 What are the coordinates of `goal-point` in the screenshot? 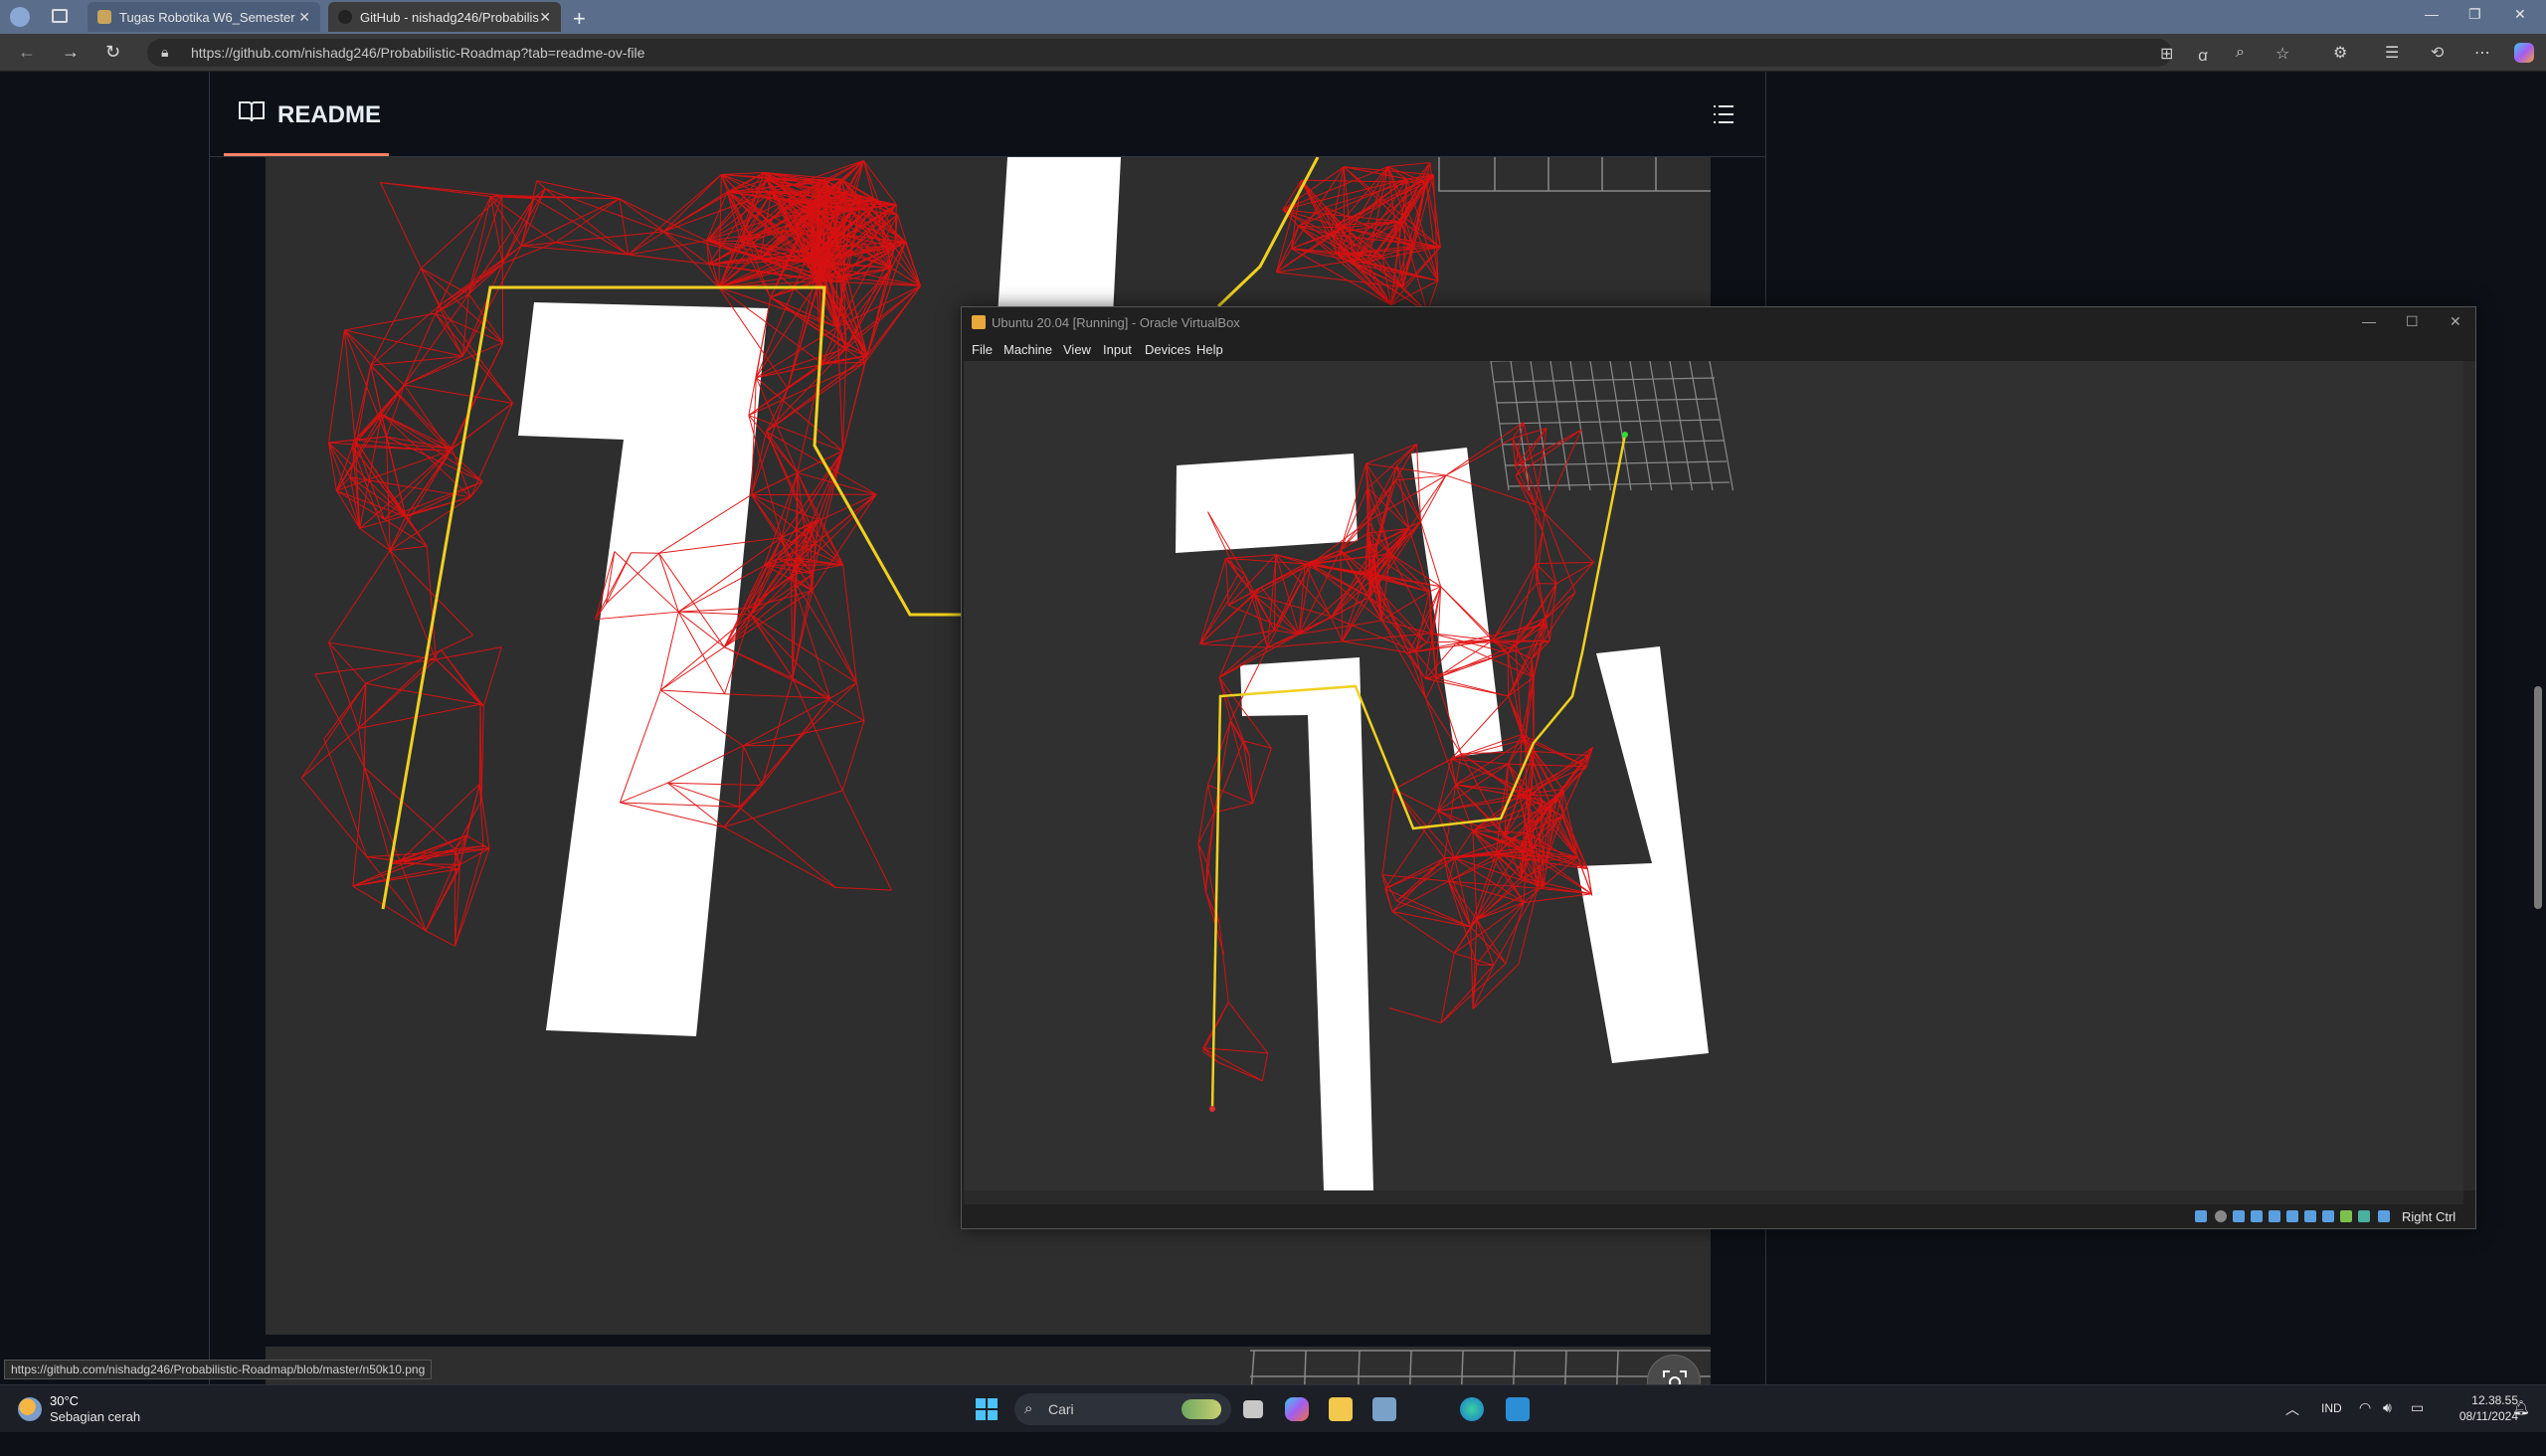 It's located at (1625, 435).